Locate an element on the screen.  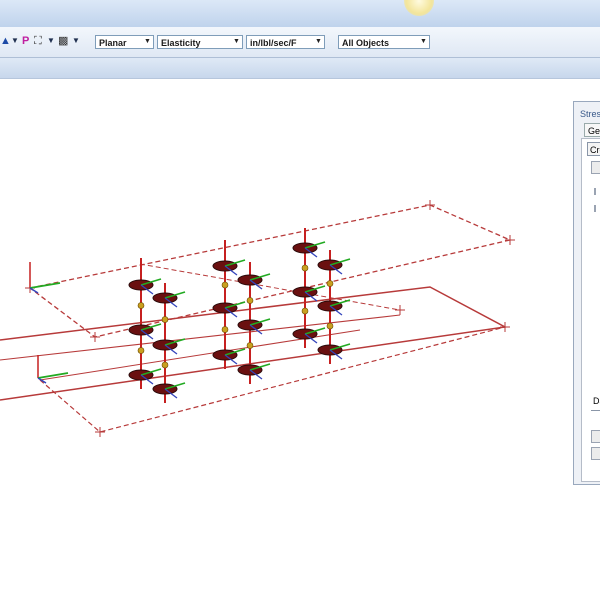
window-orb-icon is located at coordinates (419, 8).